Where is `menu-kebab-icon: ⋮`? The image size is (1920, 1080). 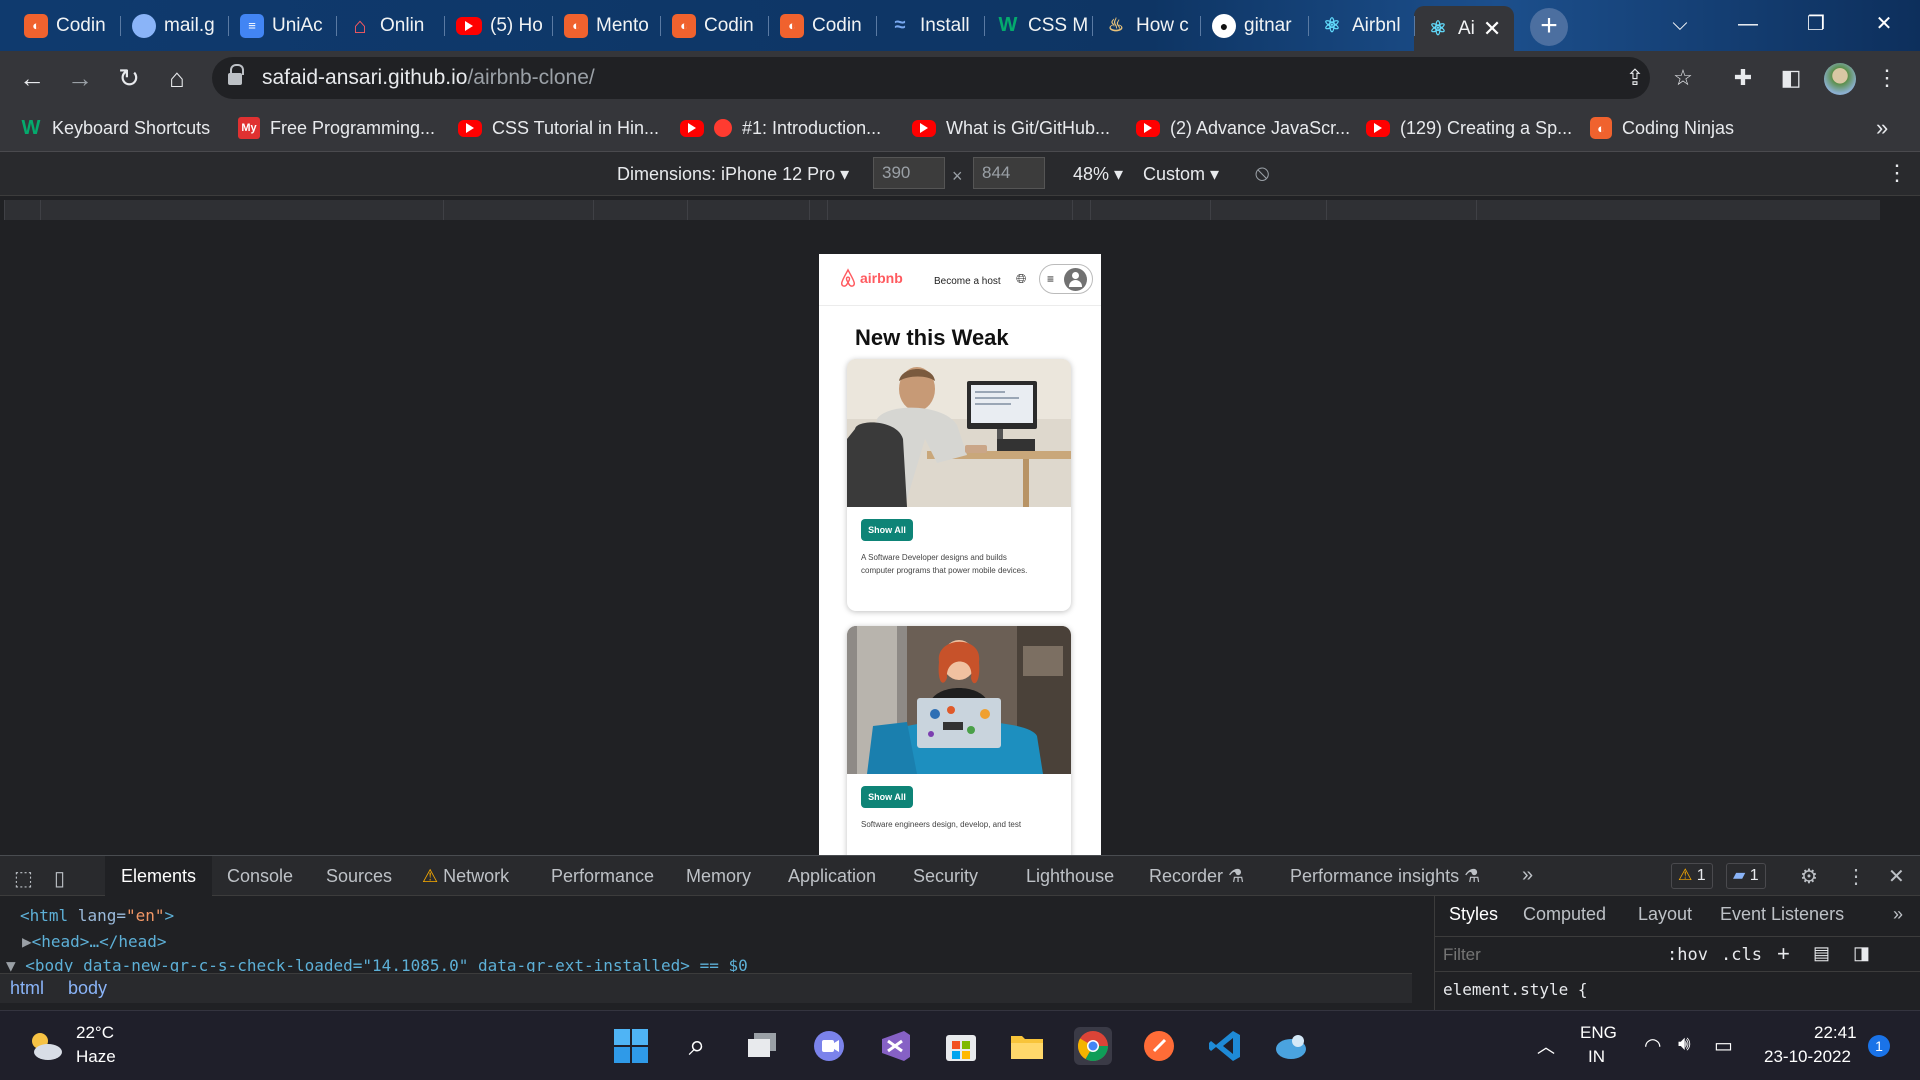 menu-kebab-icon: ⋮ is located at coordinates (1887, 78).